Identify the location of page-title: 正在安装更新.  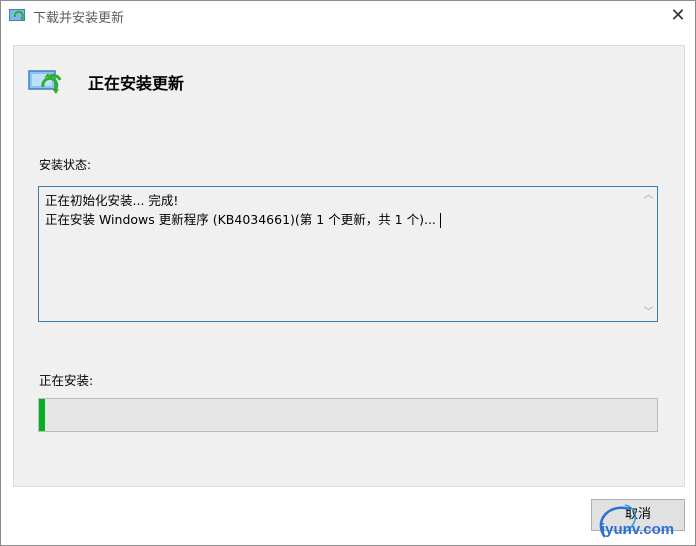
(136, 83).